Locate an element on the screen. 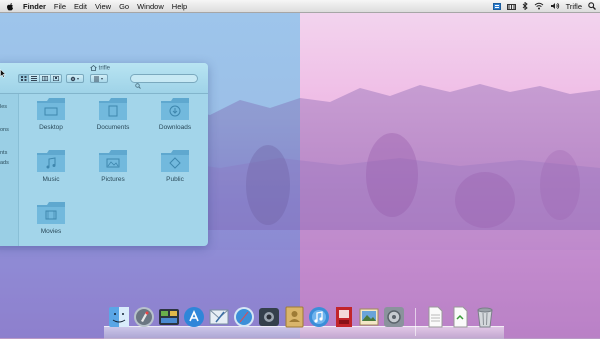 This screenshot has width=600, height=339. folder-movies: Movies is located at coordinates (51, 218).